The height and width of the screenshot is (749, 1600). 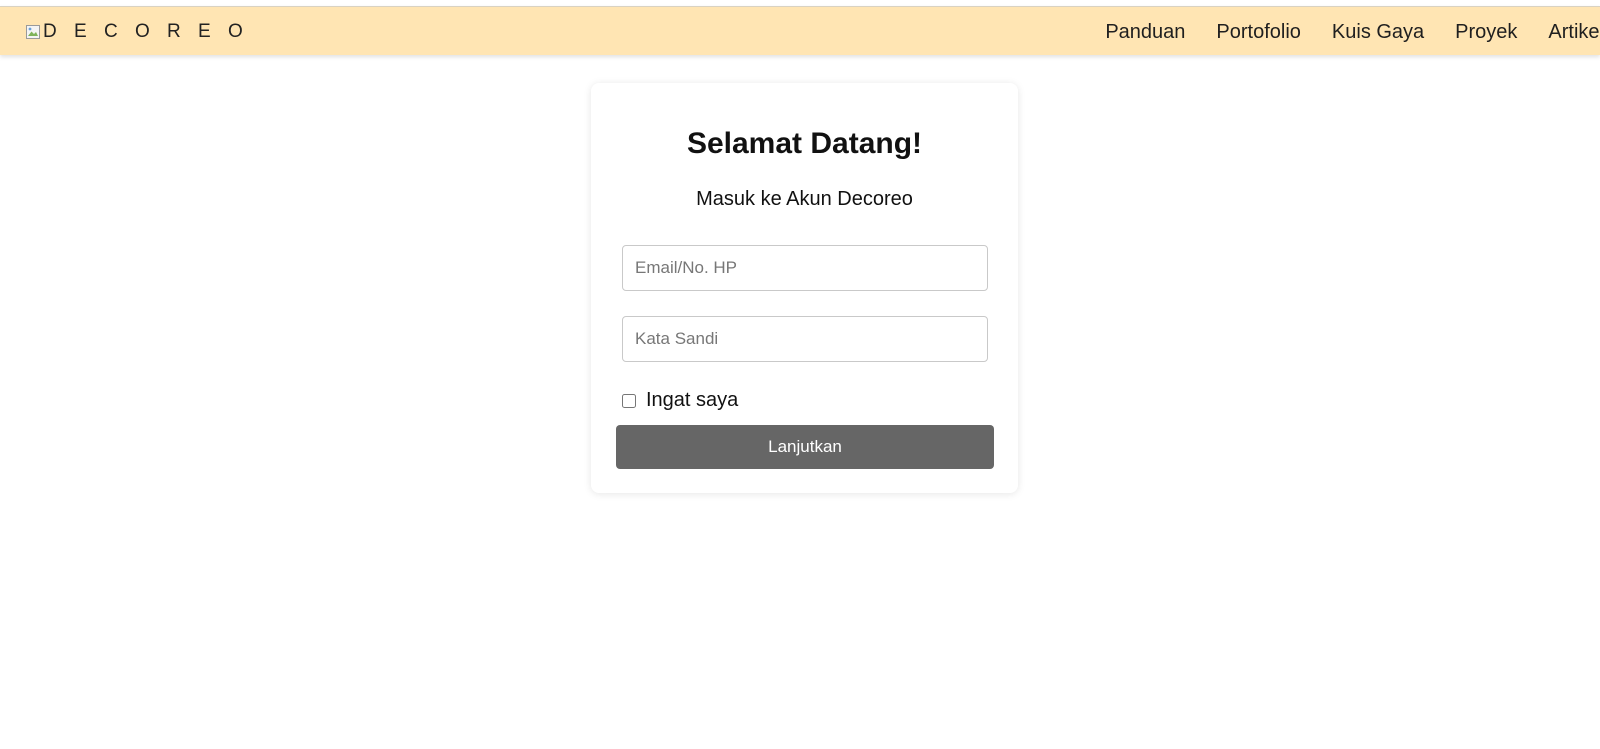 What do you see at coordinates (146, 31) in the screenshot?
I see `brand-text: D E C O R E O` at bounding box center [146, 31].